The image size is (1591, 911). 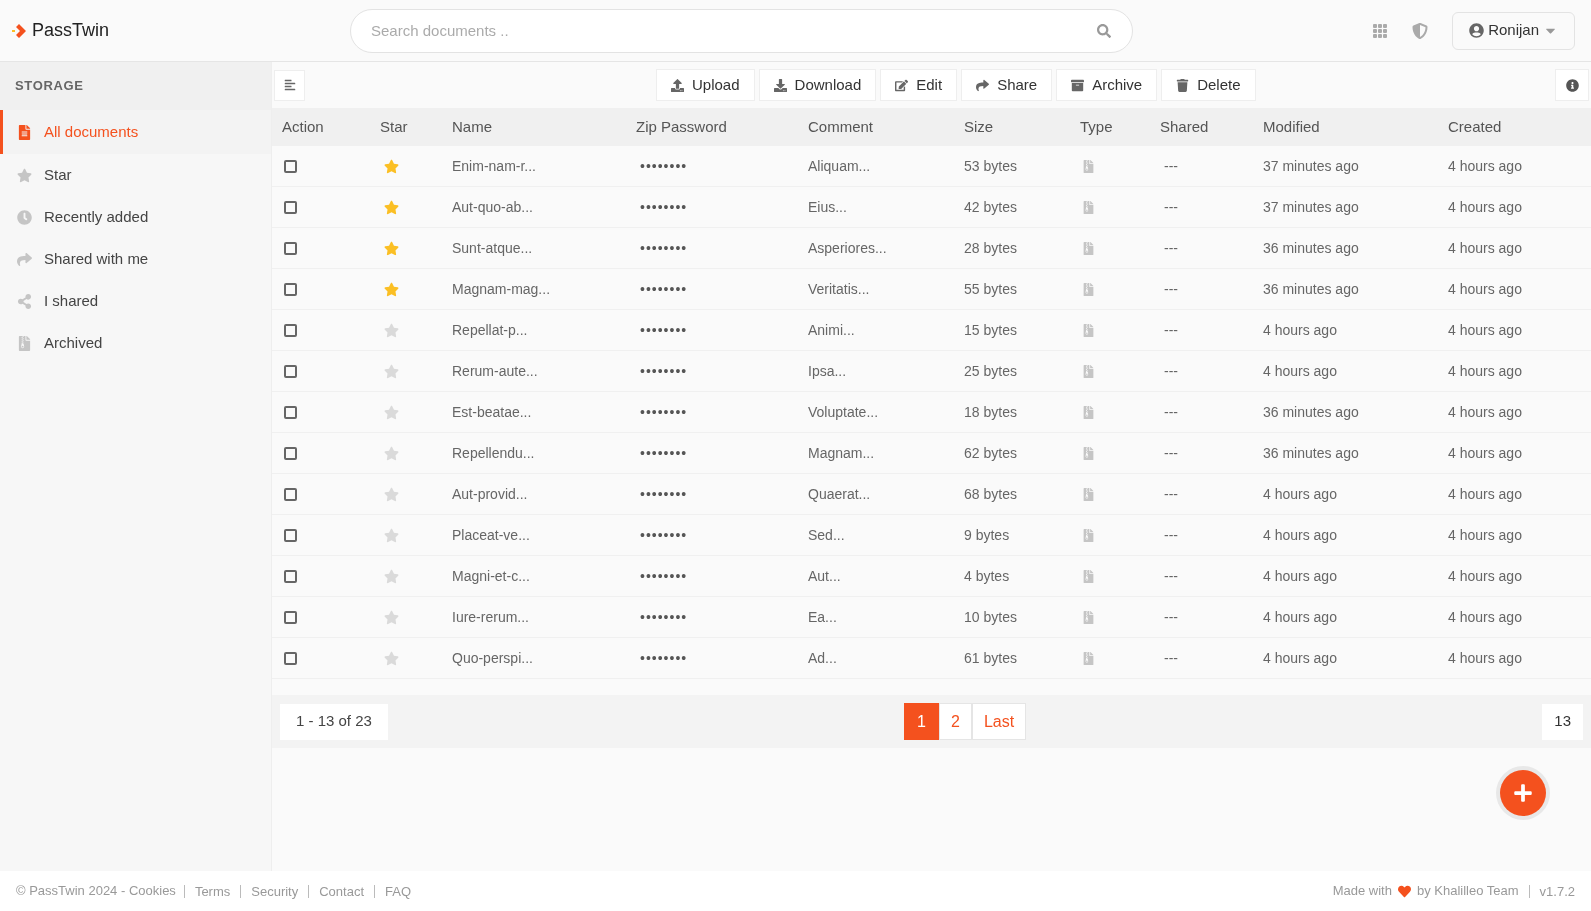 I want to click on toolbar-button: Download, so click(x=817, y=85).